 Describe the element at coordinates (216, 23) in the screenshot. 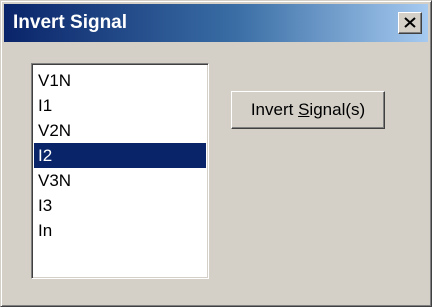

I see `title-bar: Invert Signal` at that location.